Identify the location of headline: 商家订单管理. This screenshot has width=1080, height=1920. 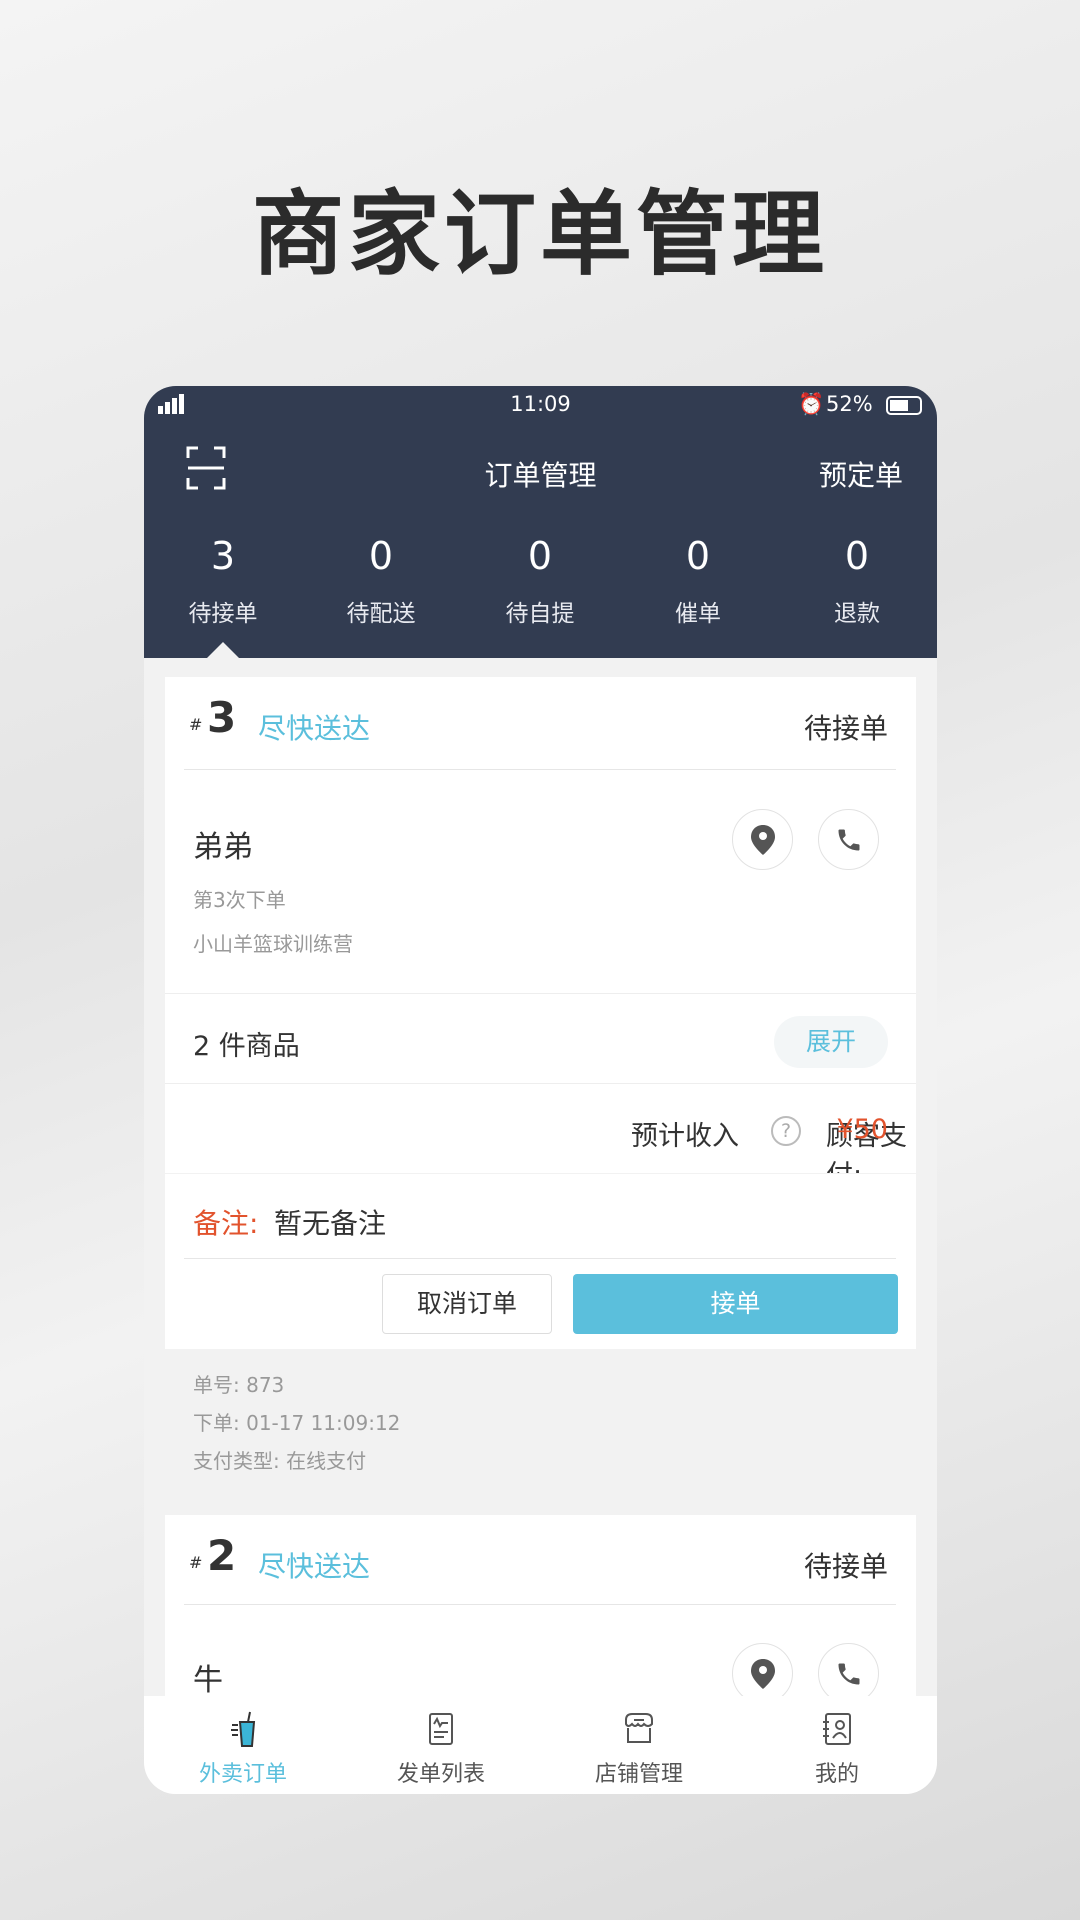
(539, 234).